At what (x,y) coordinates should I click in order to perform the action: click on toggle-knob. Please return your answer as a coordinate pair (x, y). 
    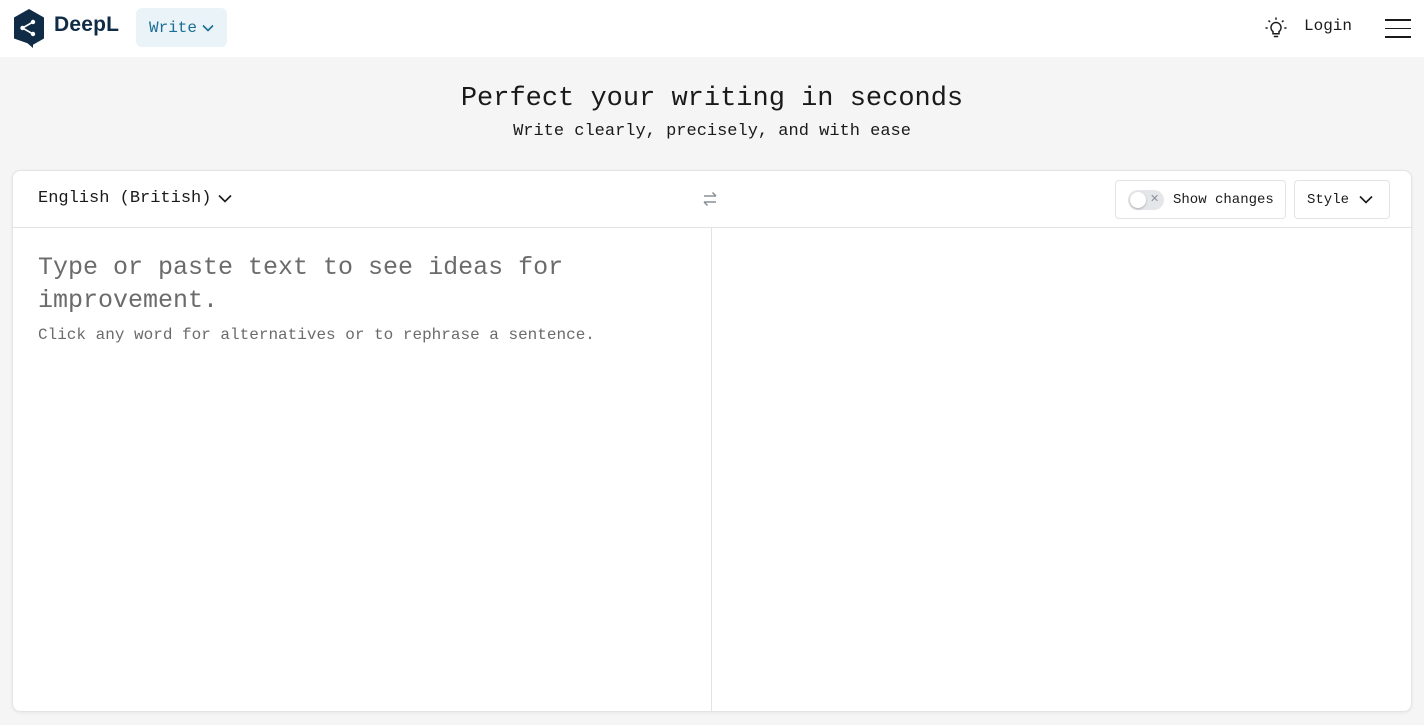
    Looking at the image, I should click on (1138, 199).